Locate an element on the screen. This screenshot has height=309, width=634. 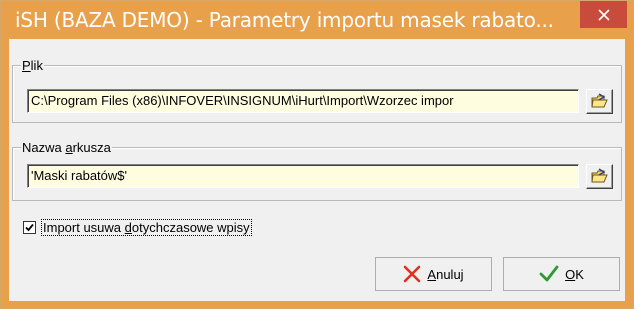
sheet-name-input: 'Maski rabatów$' is located at coordinates (303, 176).